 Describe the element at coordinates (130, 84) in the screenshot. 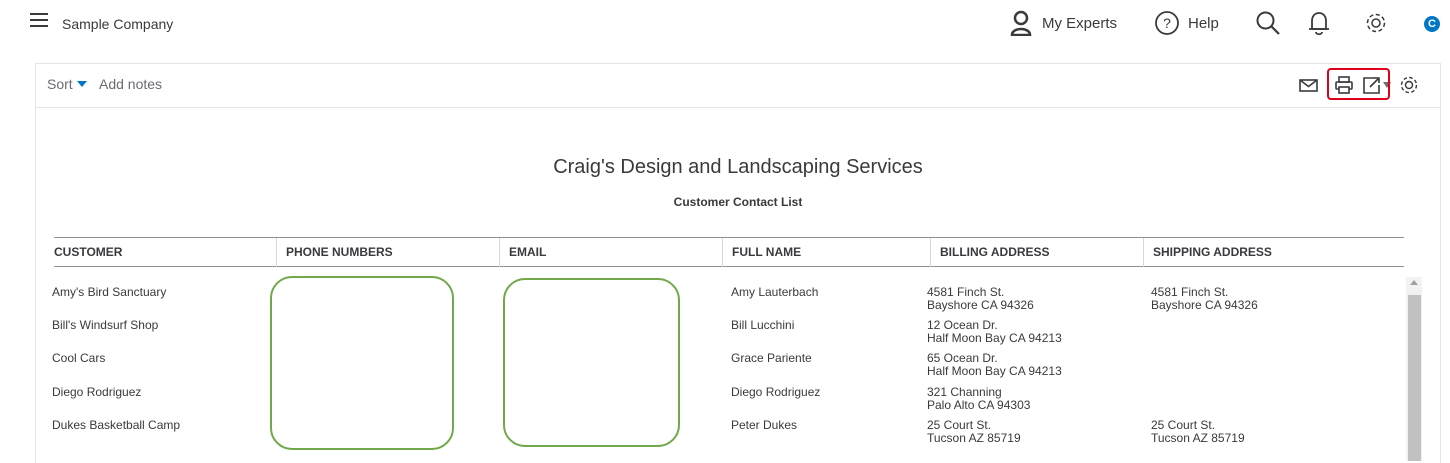

I see `add-notes-button: Add notes` at that location.